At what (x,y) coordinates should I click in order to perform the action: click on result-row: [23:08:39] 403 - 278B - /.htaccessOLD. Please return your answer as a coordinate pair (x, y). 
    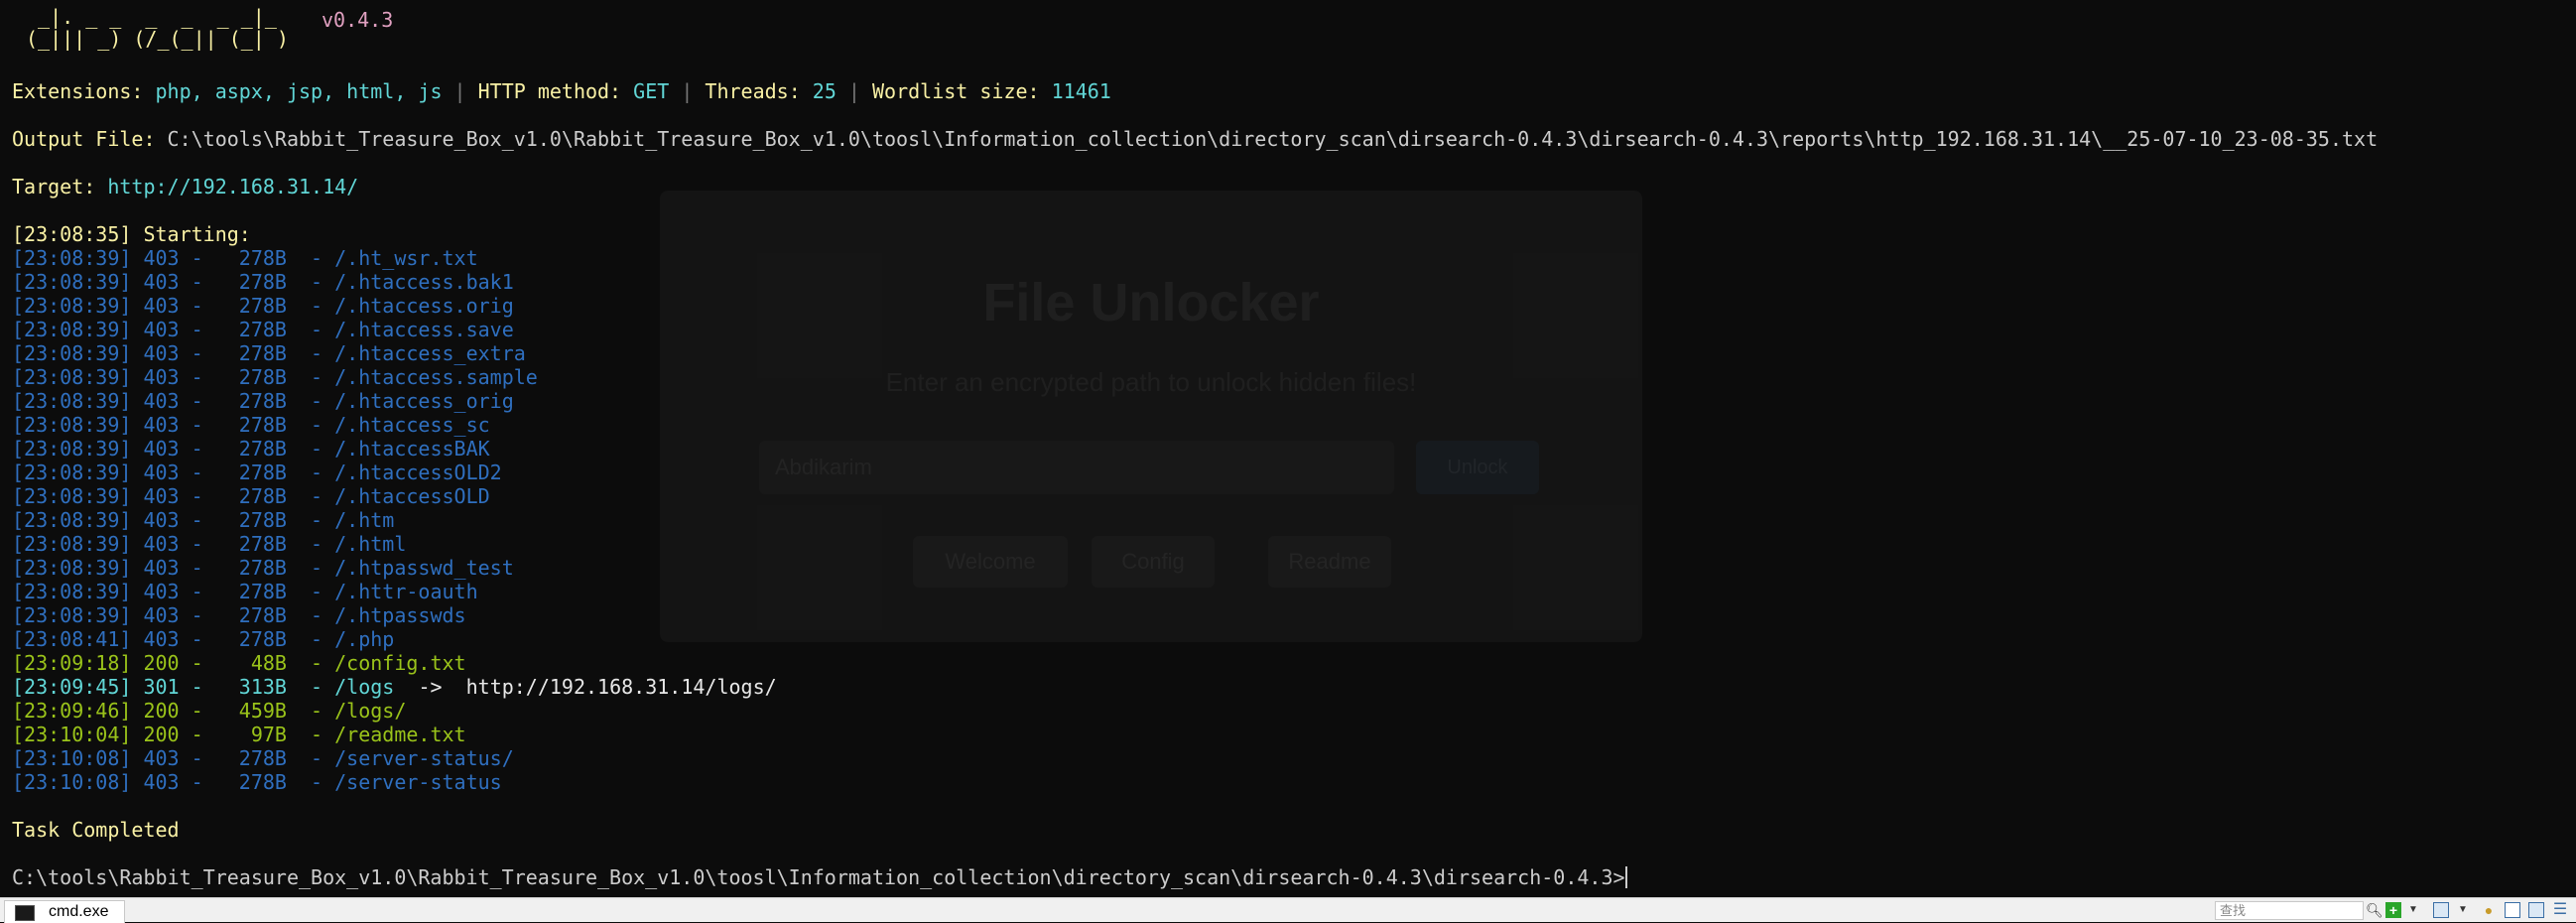
    Looking at the image, I should click on (251, 496).